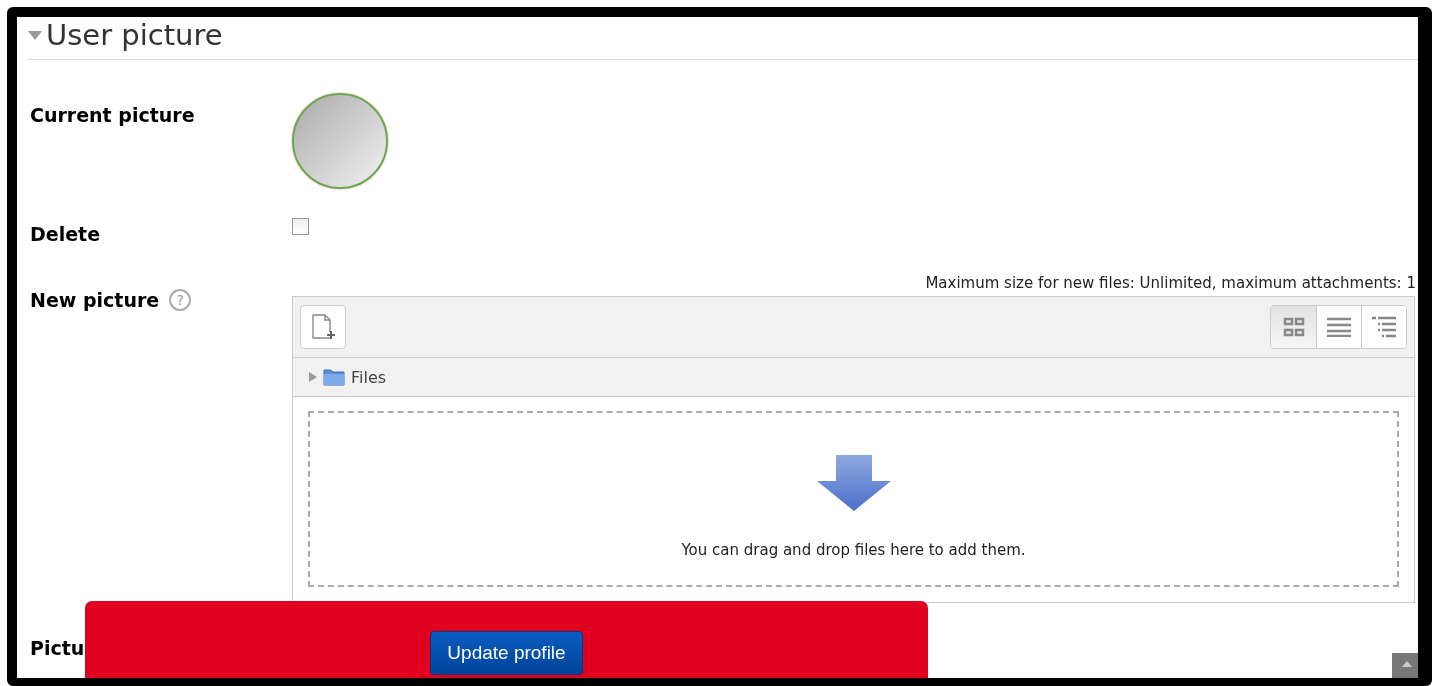  What do you see at coordinates (112, 115) in the screenshot?
I see `field-label: Current picture` at bounding box center [112, 115].